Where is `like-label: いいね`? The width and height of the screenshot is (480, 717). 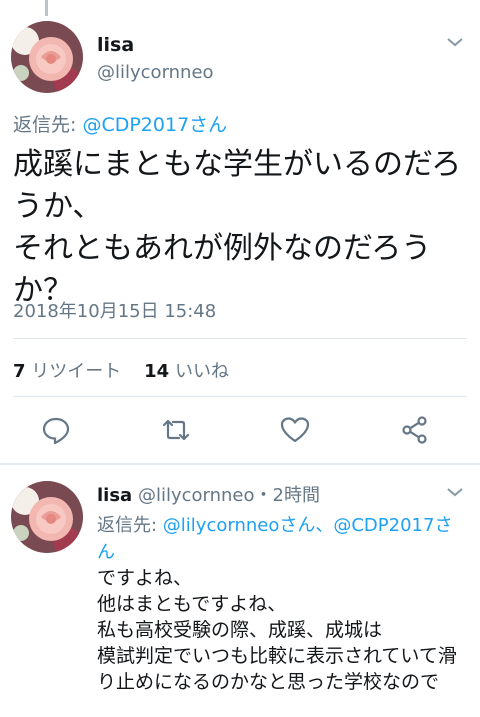 like-label: いいね is located at coordinates (201, 371).